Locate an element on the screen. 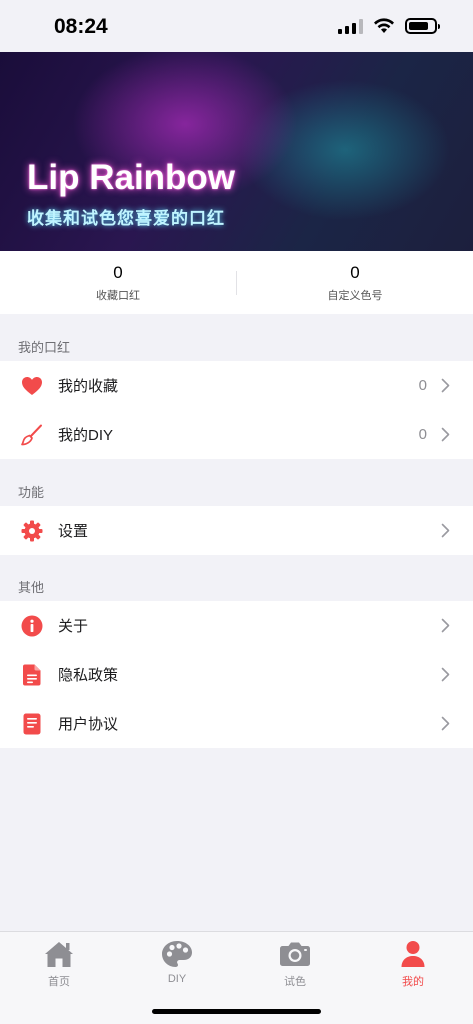  row-my-favorites: 我的收藏 0 is located at coordinates (236, 385).